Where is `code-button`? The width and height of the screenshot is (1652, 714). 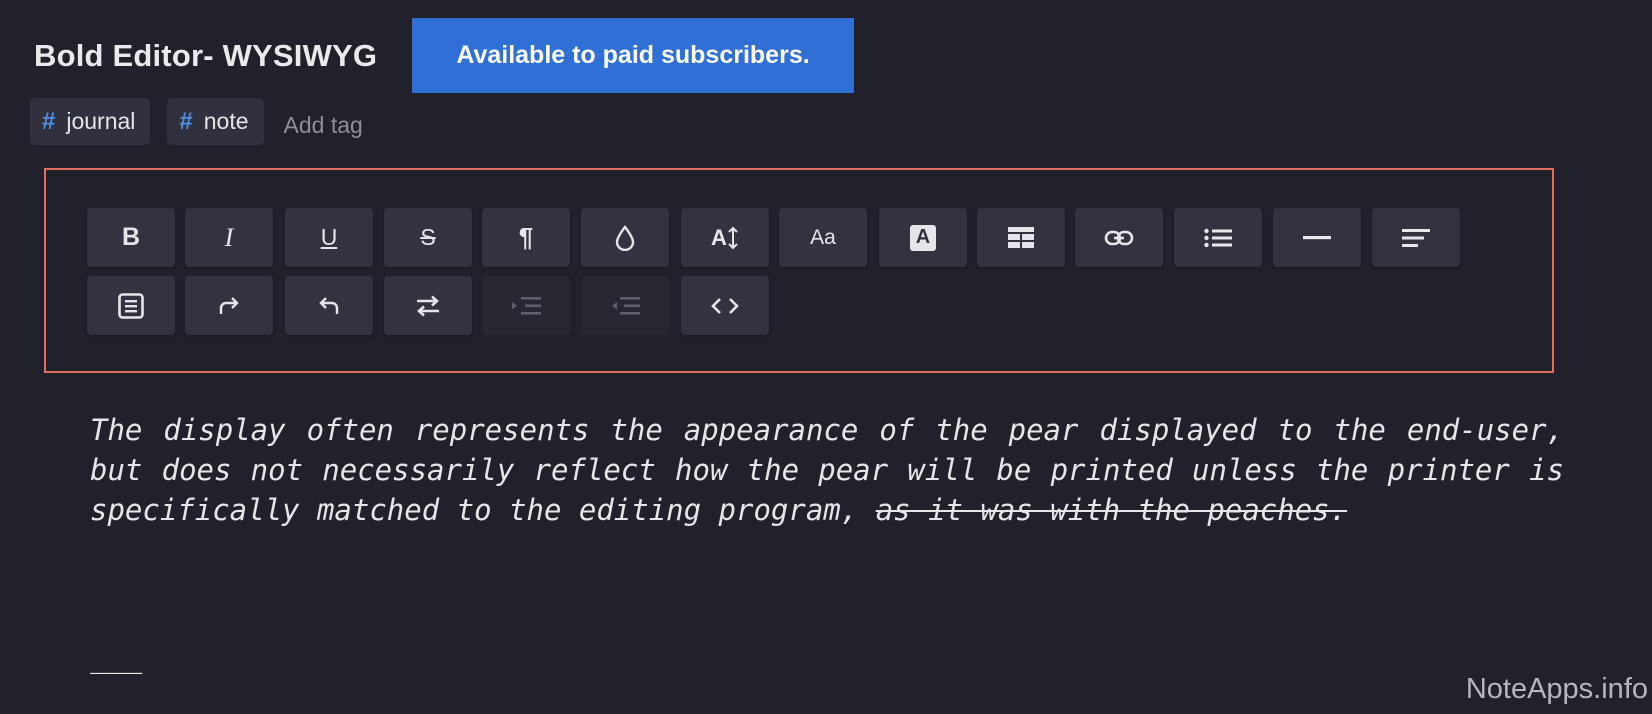 code-button is located at coordinates (725, 305).